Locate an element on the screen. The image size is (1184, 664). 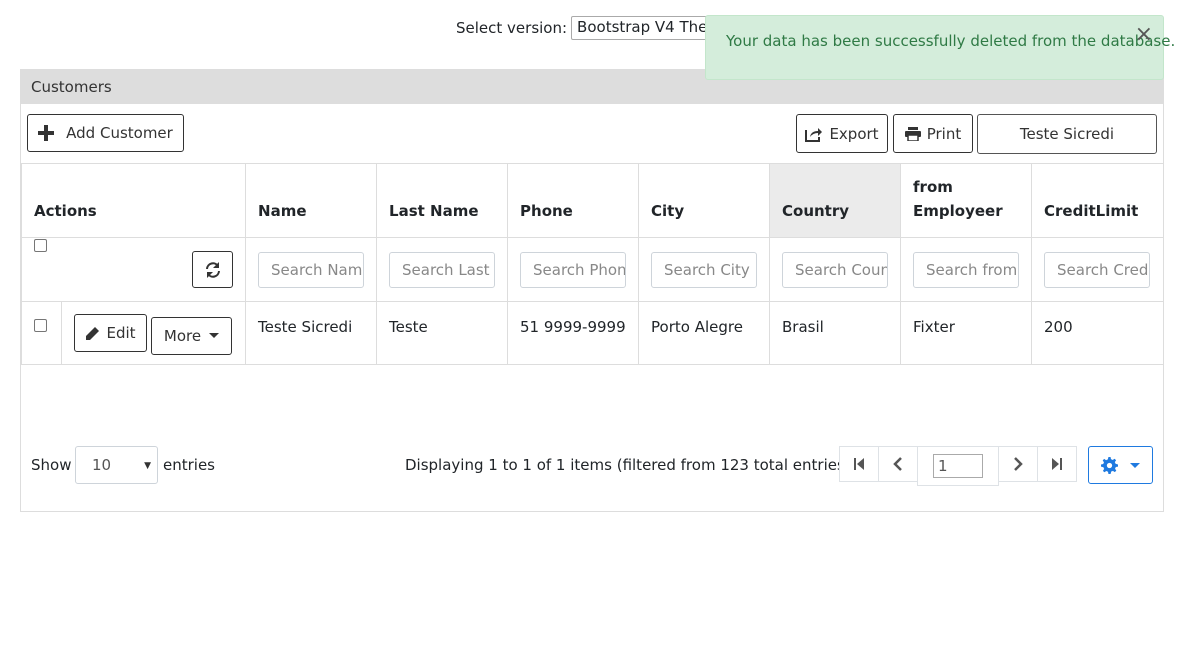
last-page-button is located at coordinates (1057, 464).